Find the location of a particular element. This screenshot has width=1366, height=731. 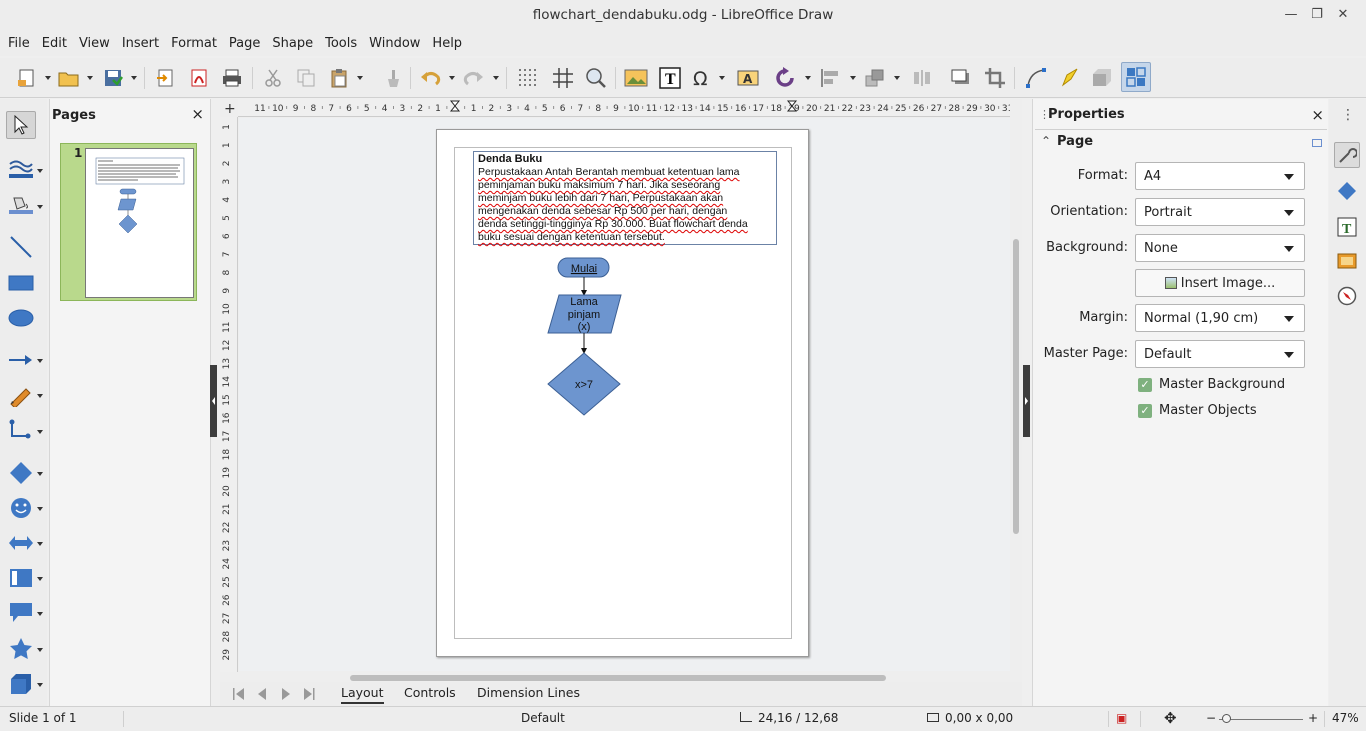

cut-icon is located at coordinates (273, 78).